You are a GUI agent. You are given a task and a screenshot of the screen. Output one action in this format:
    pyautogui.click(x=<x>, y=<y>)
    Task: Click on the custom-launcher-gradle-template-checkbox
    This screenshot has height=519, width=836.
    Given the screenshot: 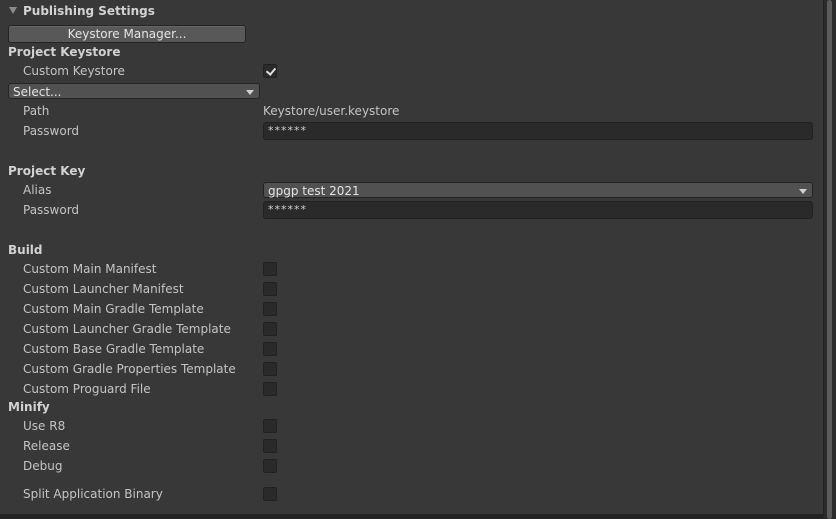 What is the action you would take?
    pyautogui.click(x=270, y=329)
    